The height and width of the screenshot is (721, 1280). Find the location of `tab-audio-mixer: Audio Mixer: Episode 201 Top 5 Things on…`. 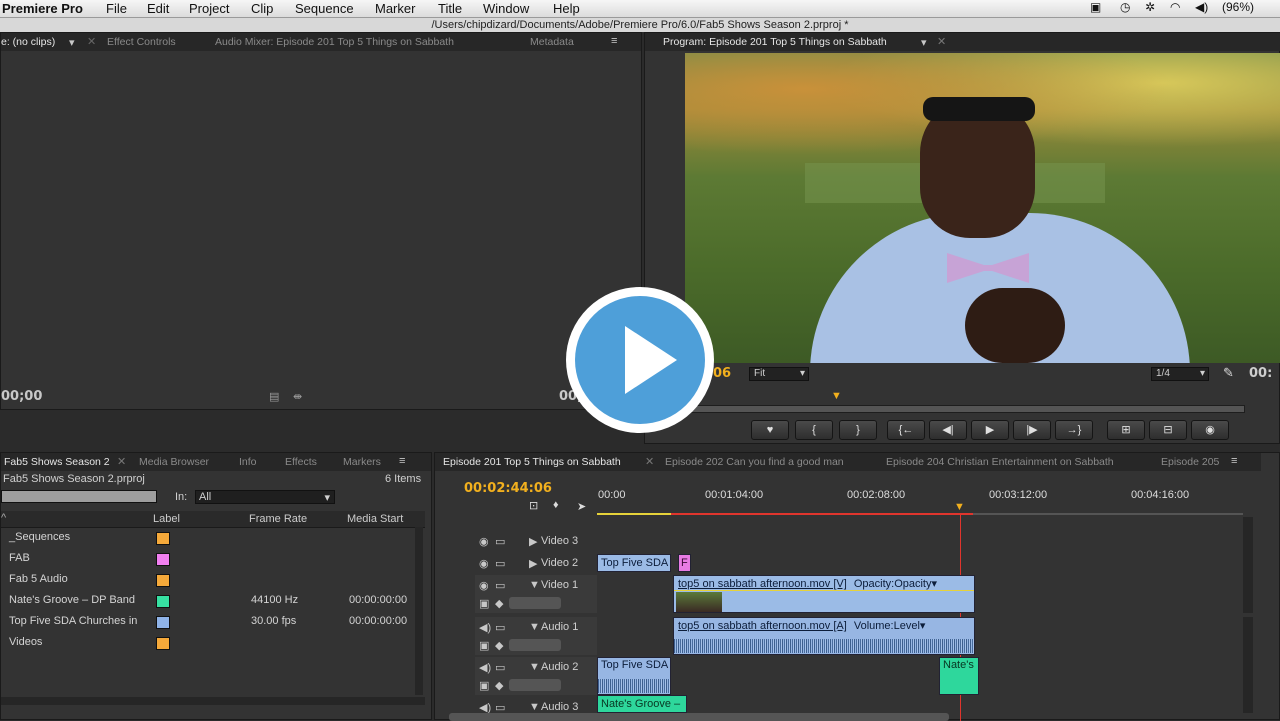

tab-audio-mixer: Audio Mixer: Episode 201 Top 5 Things on… is located at coordinates (334, 42).